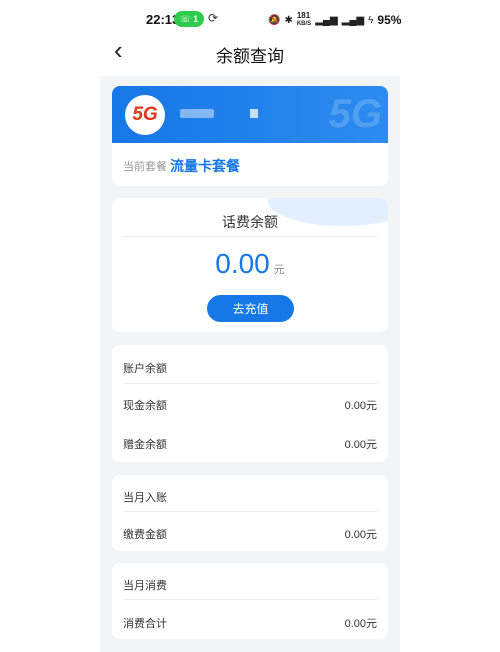  I want to click on payment-amount-label: 缴费金额, so click(145, 535).